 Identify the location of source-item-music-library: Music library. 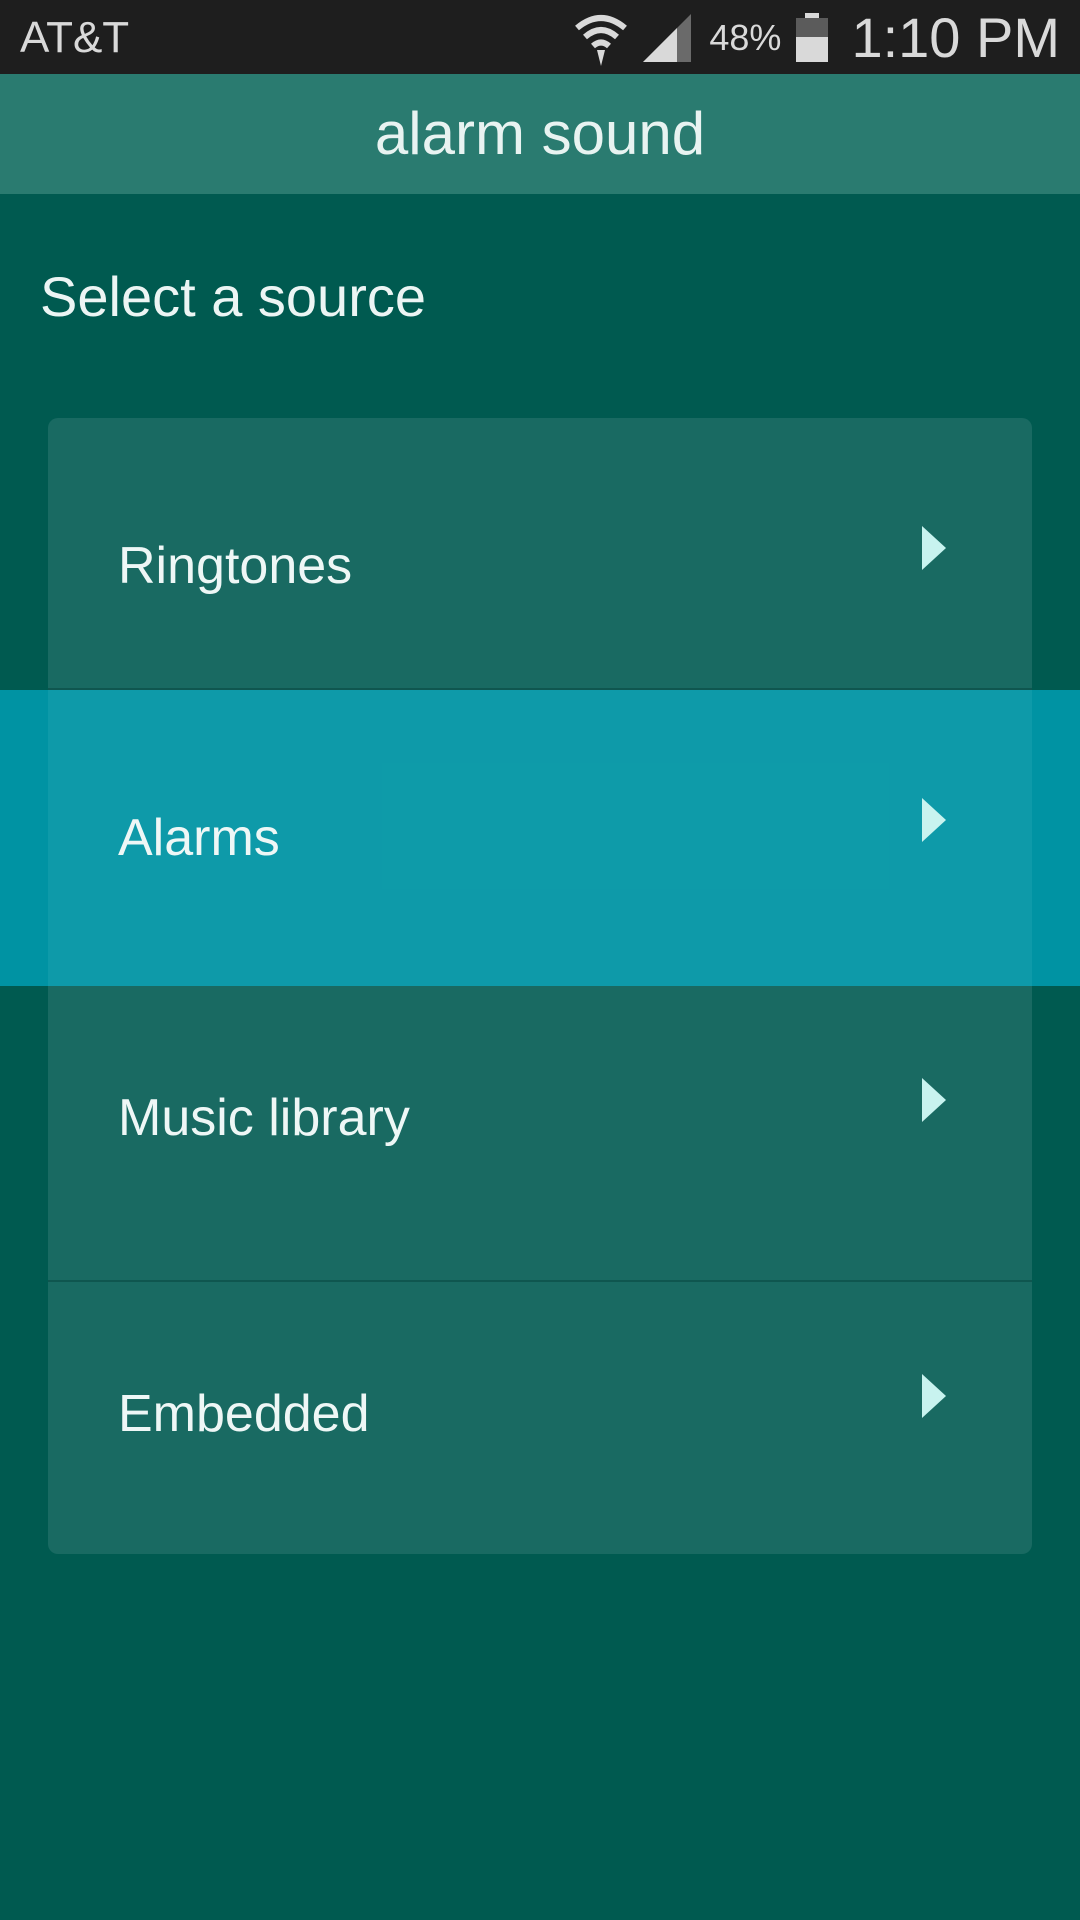
(540, 1118).